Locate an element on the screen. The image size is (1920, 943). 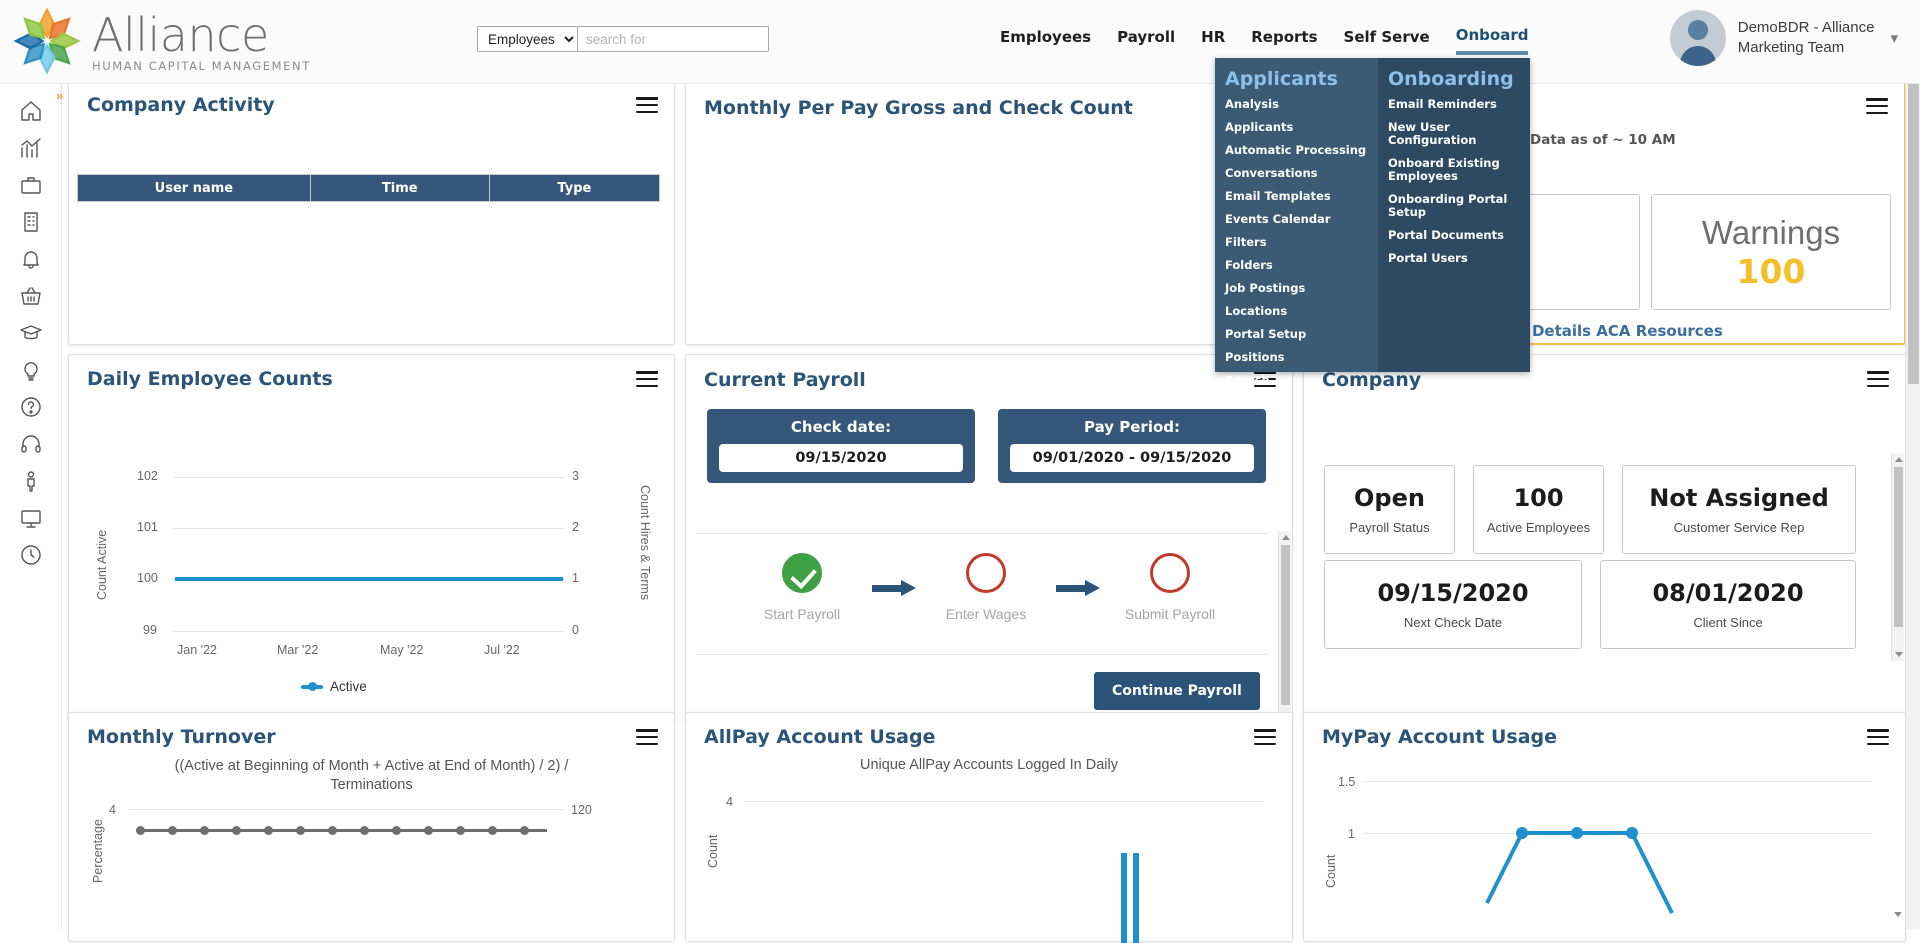
company-tile: Open Payroll Status is located at coordinates (1389, 509).